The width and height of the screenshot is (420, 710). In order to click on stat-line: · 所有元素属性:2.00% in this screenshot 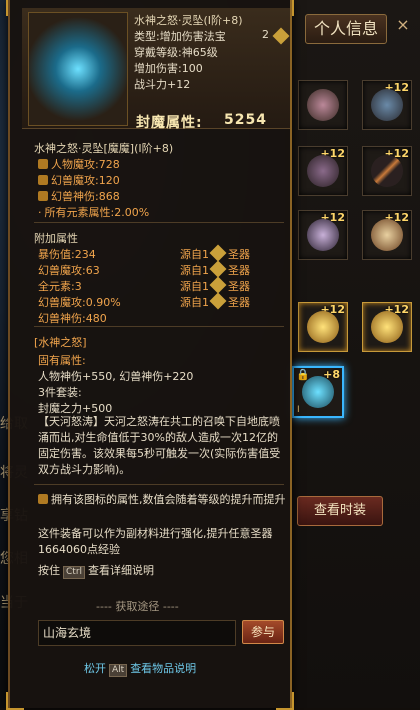, I will do `click(94, 212)`.